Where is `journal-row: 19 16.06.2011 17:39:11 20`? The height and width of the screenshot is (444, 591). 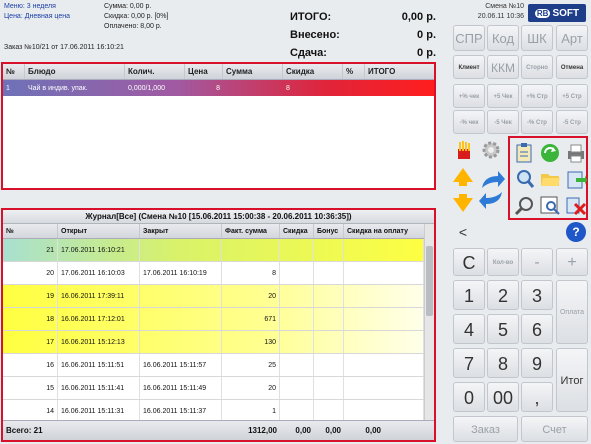 journal-row: 19 16.06.2011 17:39:11 20 is located at coordinates (218, 296).